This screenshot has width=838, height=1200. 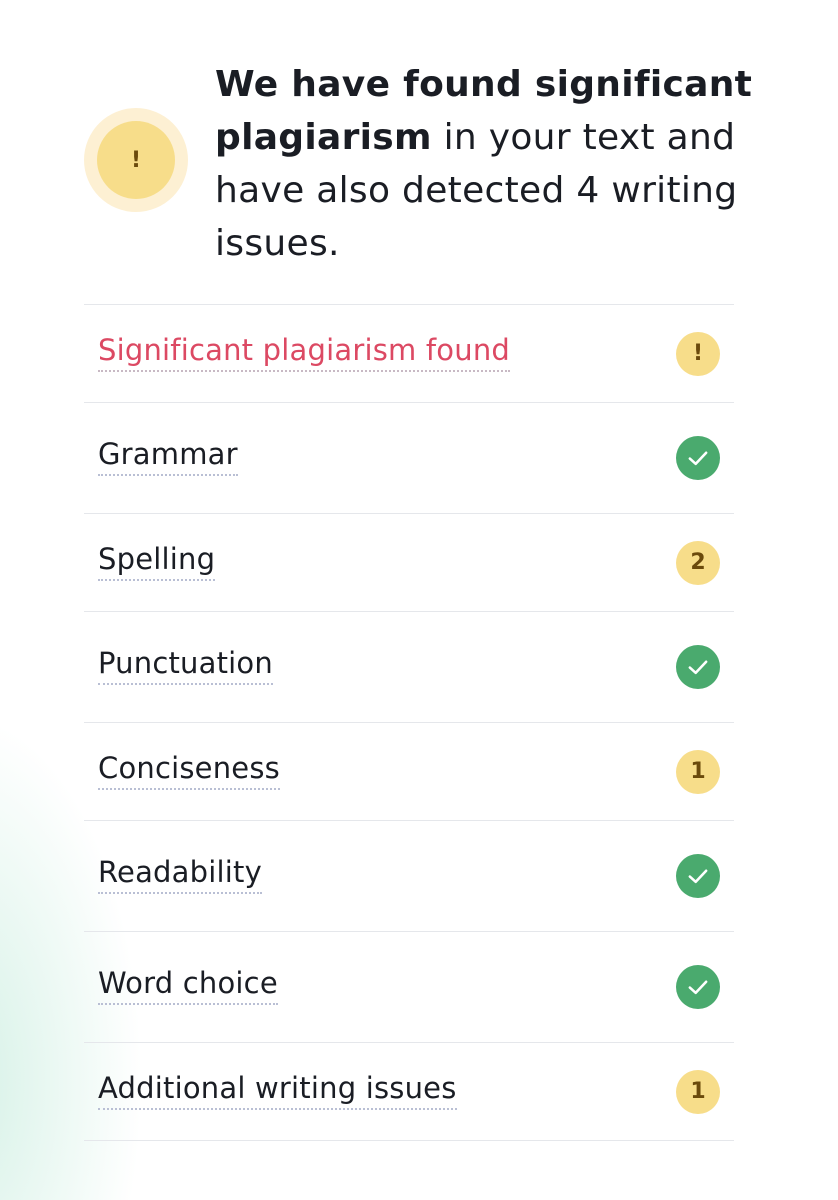 I want to click on check-label-spelling: Spelling, so click(x=157, y=561).